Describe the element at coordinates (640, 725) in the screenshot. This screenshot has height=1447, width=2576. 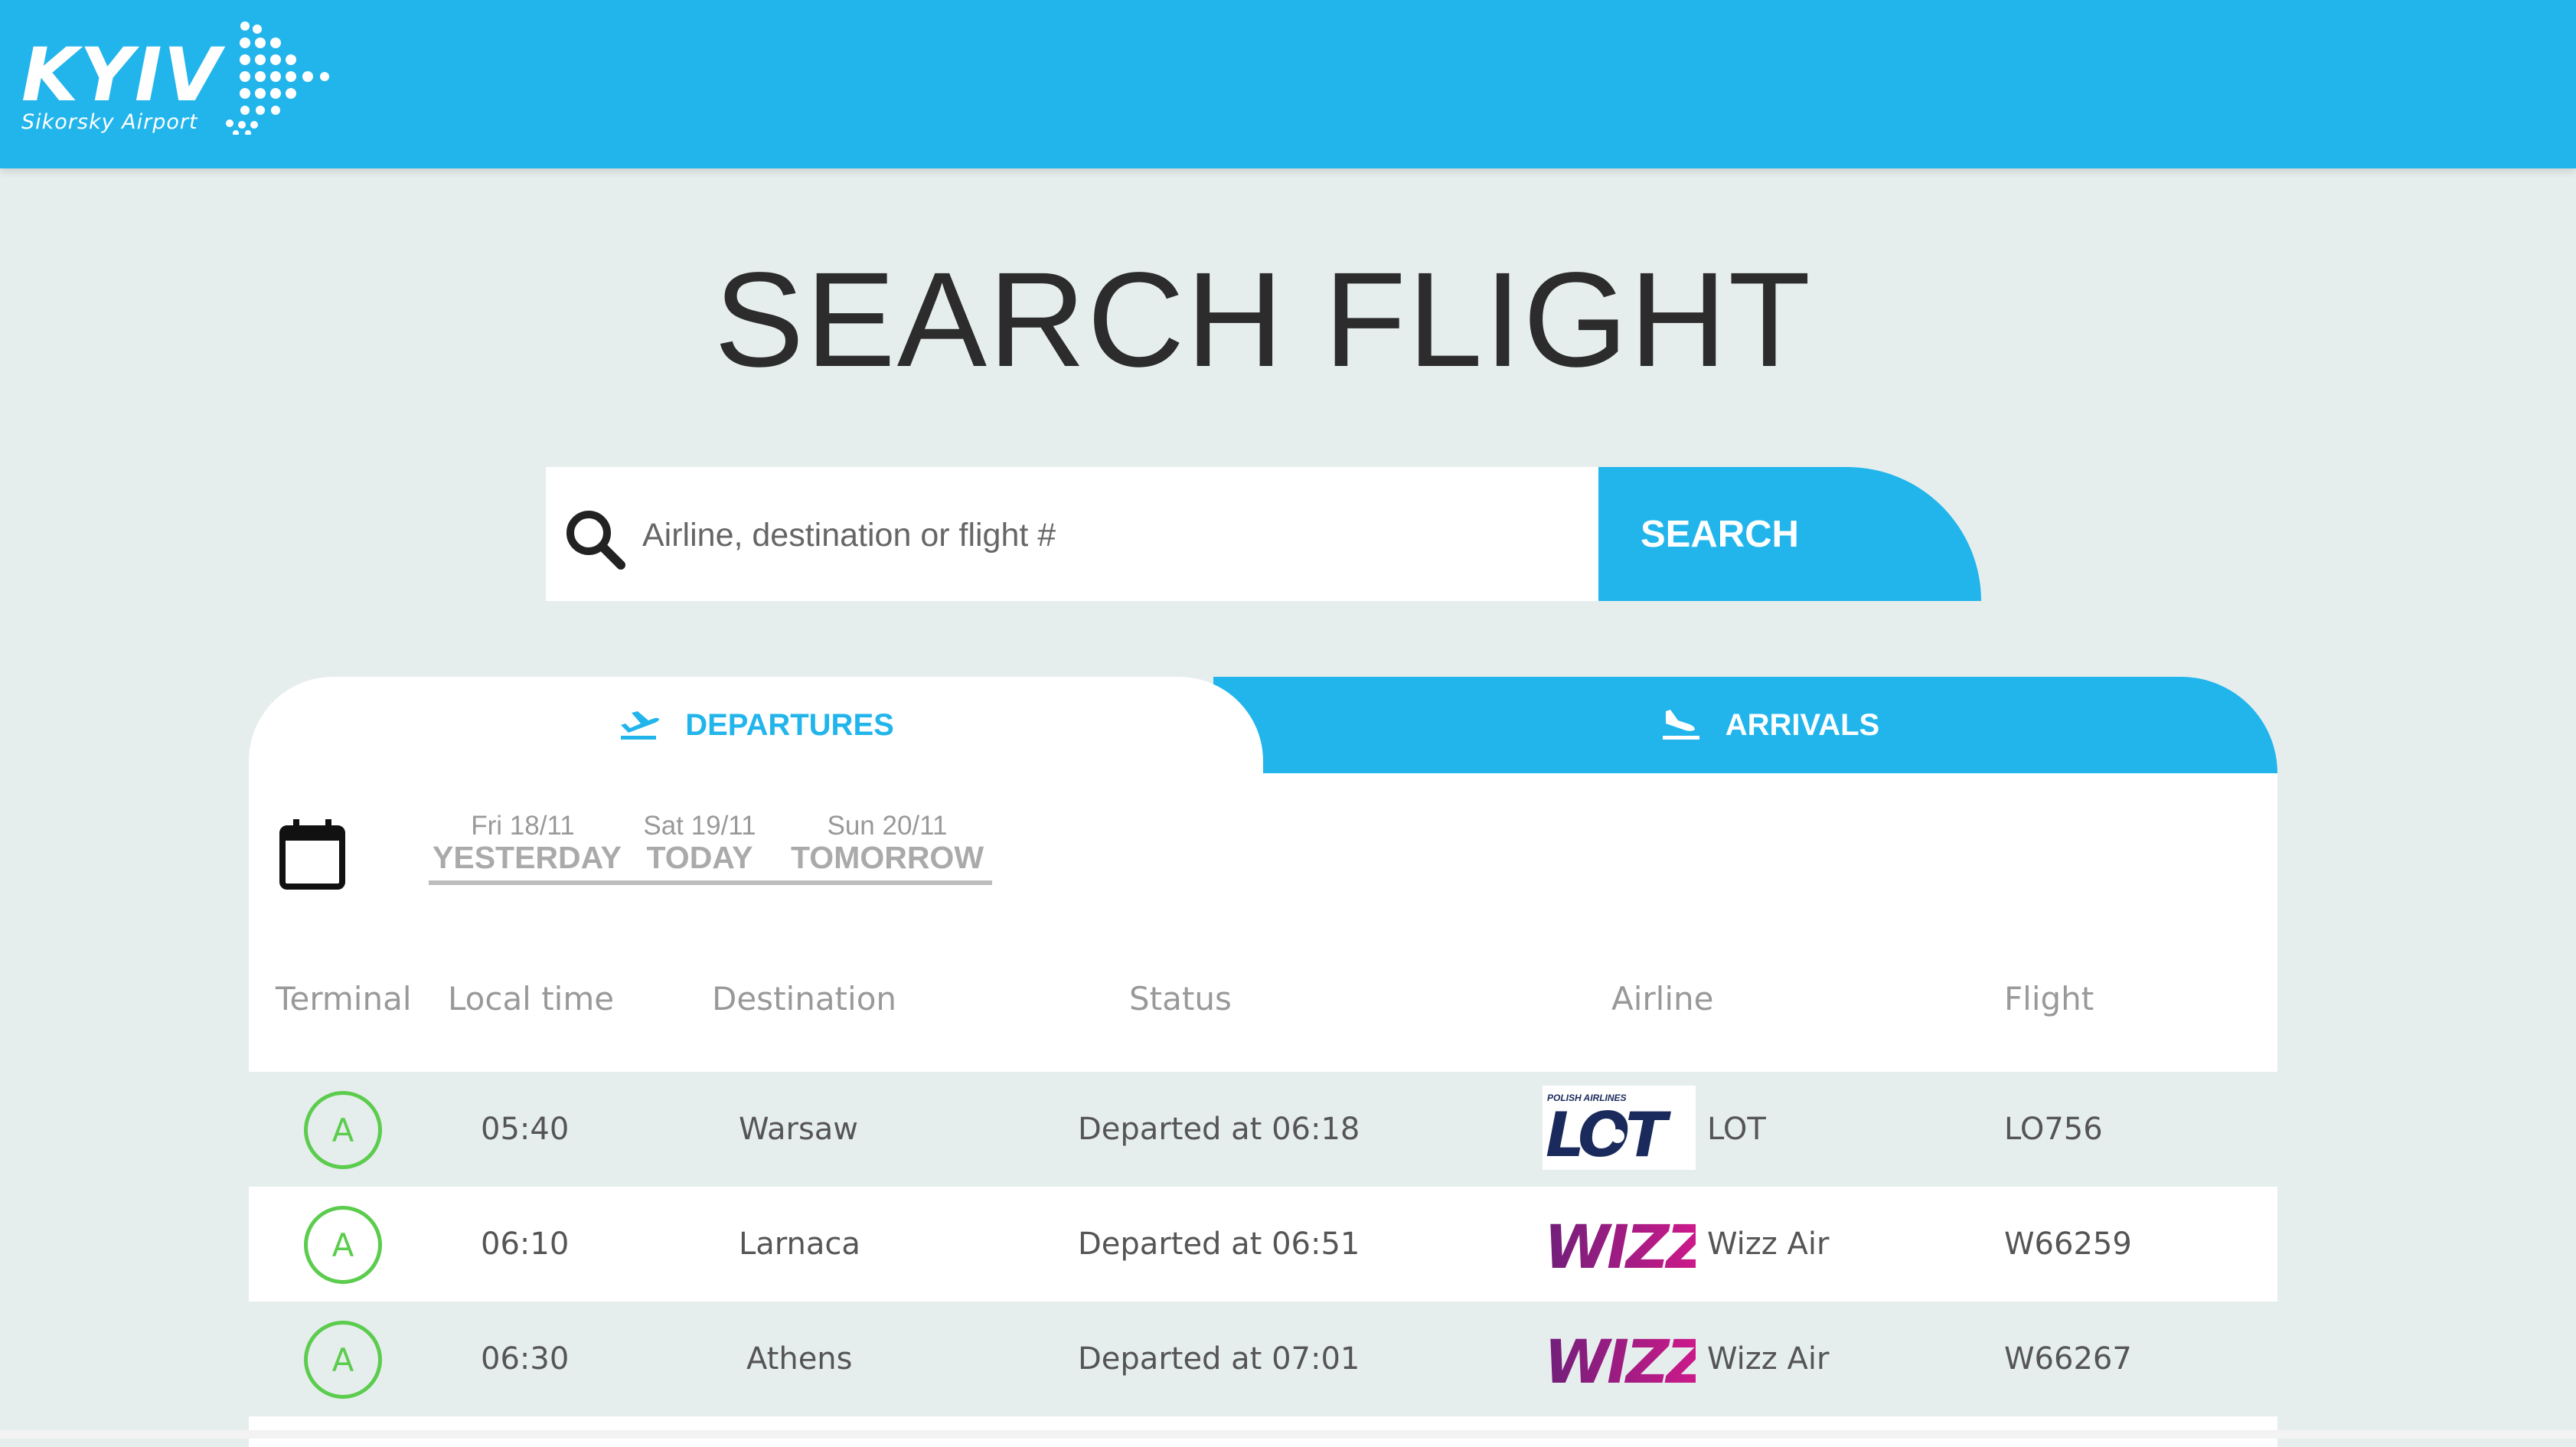
I see `plane-takeoff-icon` at that location.